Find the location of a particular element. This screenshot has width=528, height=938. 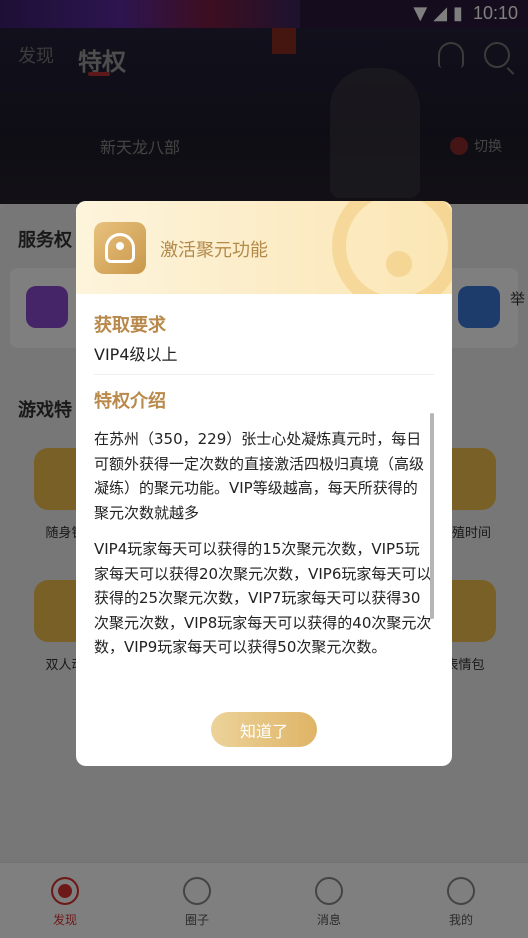

divider is located at coordinates (264, 374).